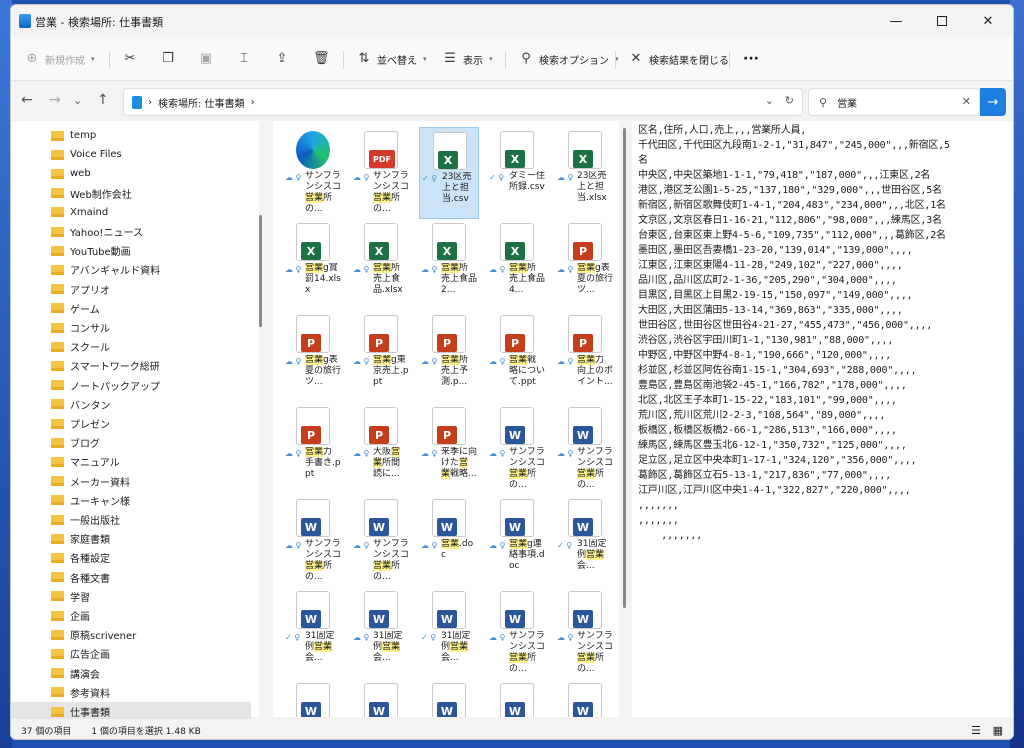  I want to click on sidebar-item: Web制作会社, so click(131, 193).